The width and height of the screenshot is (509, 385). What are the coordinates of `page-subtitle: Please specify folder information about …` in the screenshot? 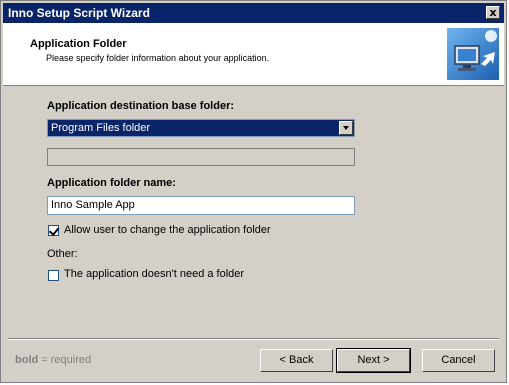 It's located at (158, 58).